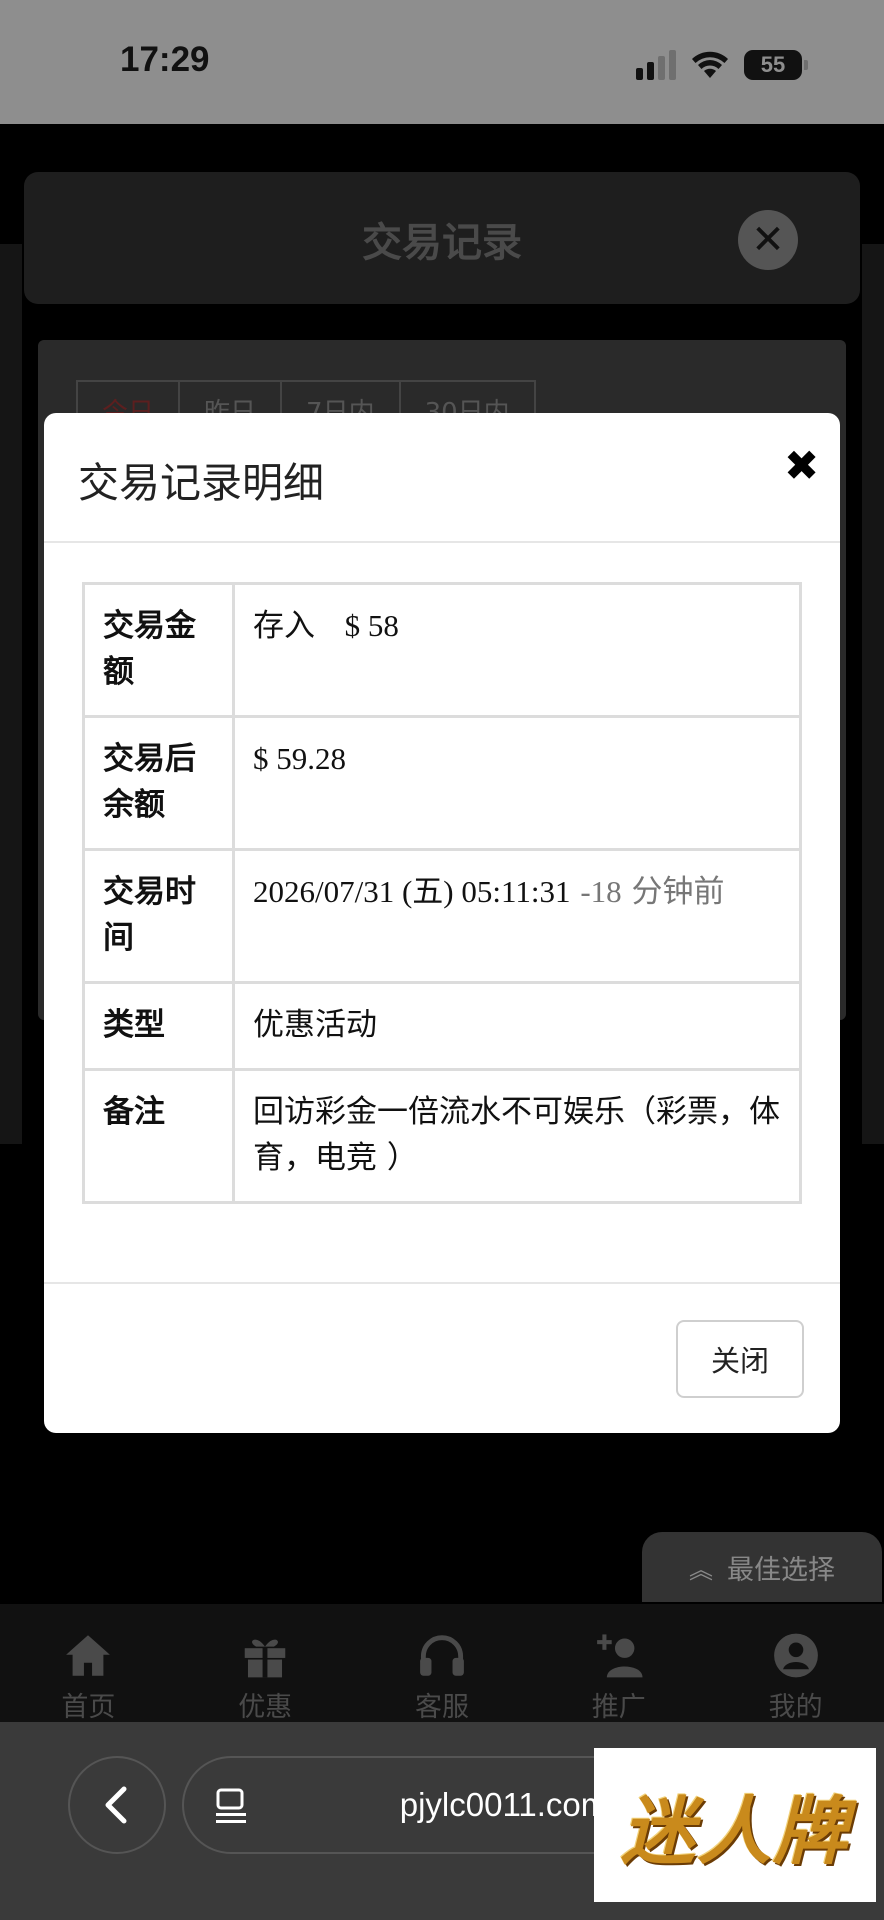  I want to click on table-row: 备注 回访彩金一倍流水不可娱乐（彩票，体育，电竞 ）, so click(442, 1136).